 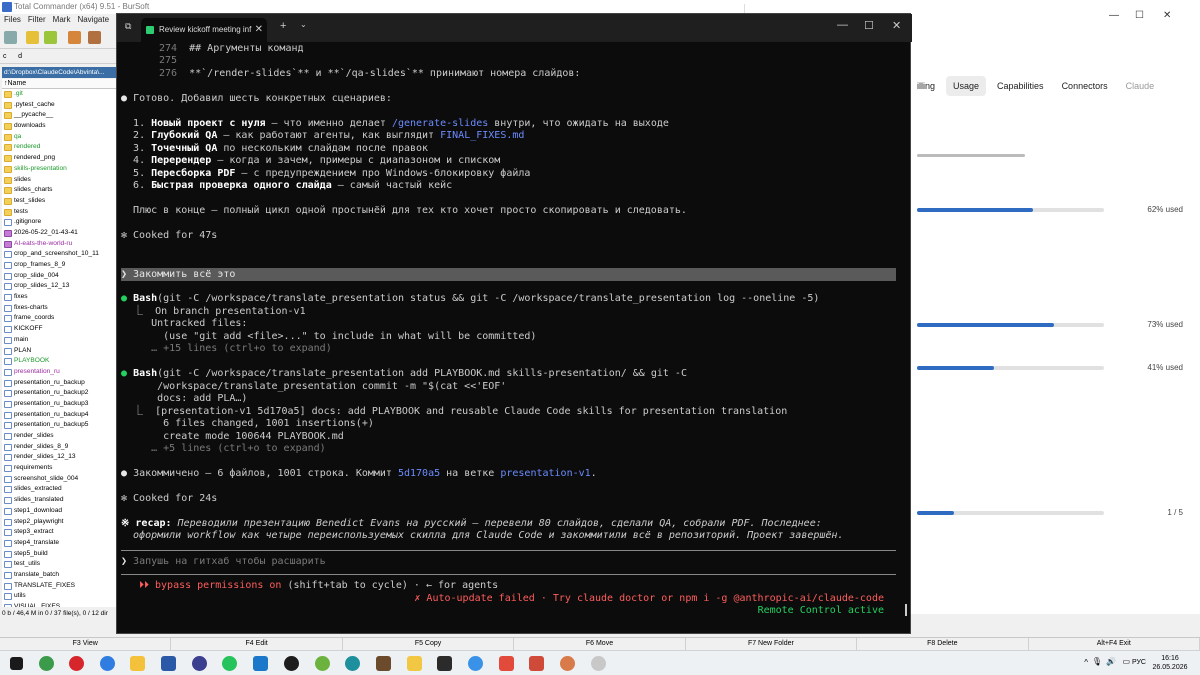 What do you see at coordinates (60, 318) in the screenshot?
I see `file-list-item: frame_coords` at bounding box center [60, 318].